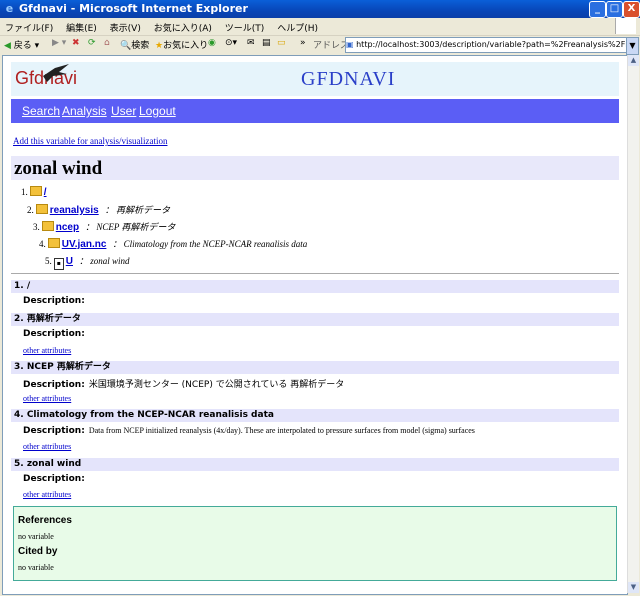  What do you see at coordinates (134, 44) in the screenshot?
I see `search-button: 🔍検索` at bounding box center [134, 44].